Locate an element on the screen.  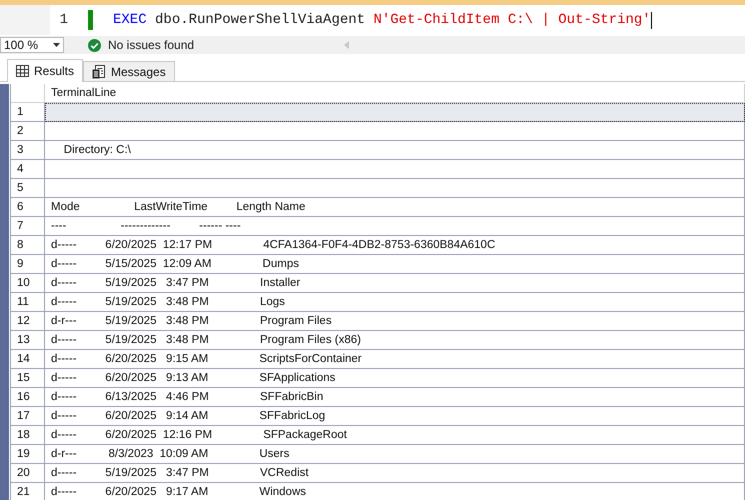
table-cell: d----- 6/20/2025 12:17 PM 4CFA1364-F0F4-4DB2-8753-6360B84A610C is located at coordinates (395, 245).